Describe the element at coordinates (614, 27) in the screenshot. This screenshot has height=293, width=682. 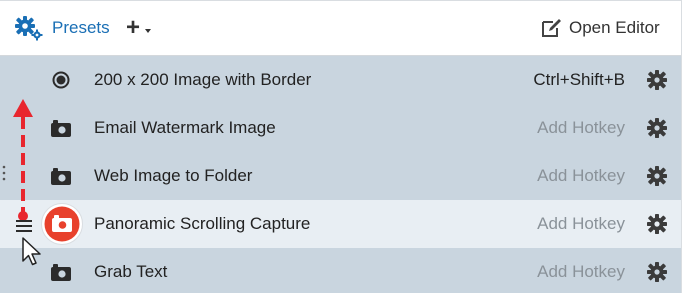
I see `open-editor-label: Open Editor` at that location.